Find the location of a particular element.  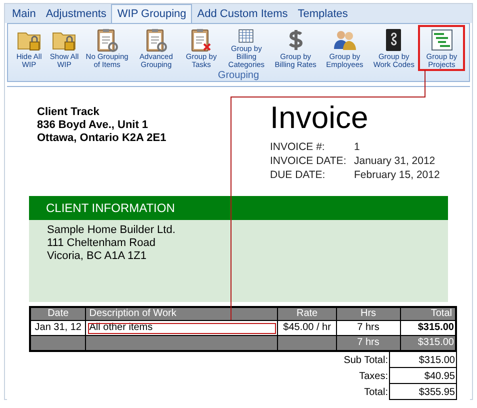

ribbon-tab: Add Custom Items is located at coordinates (242, 14).